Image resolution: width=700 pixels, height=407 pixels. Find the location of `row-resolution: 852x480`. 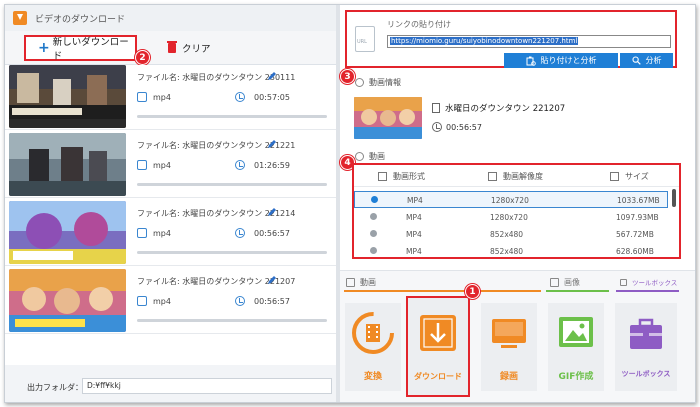

row-resolution: 852x480 is located at coordinates (507, 234).